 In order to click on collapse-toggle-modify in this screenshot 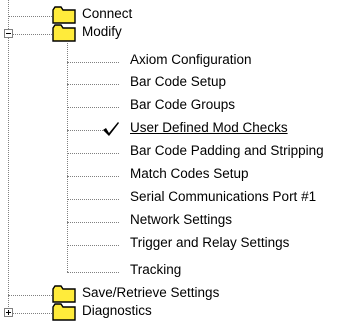, I will do `click(8, 33)`.